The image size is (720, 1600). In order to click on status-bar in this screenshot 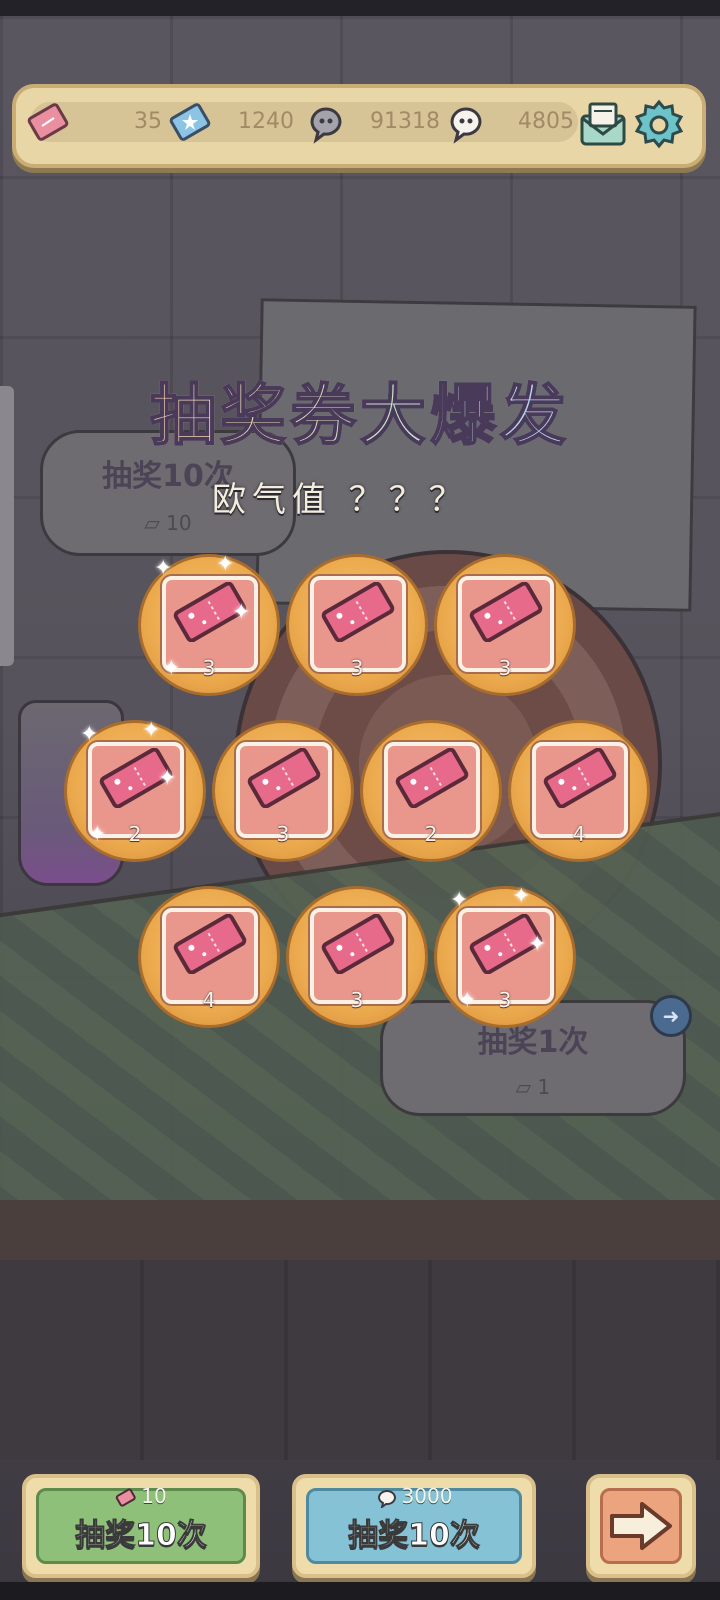, I will do `click(360, 8)`.